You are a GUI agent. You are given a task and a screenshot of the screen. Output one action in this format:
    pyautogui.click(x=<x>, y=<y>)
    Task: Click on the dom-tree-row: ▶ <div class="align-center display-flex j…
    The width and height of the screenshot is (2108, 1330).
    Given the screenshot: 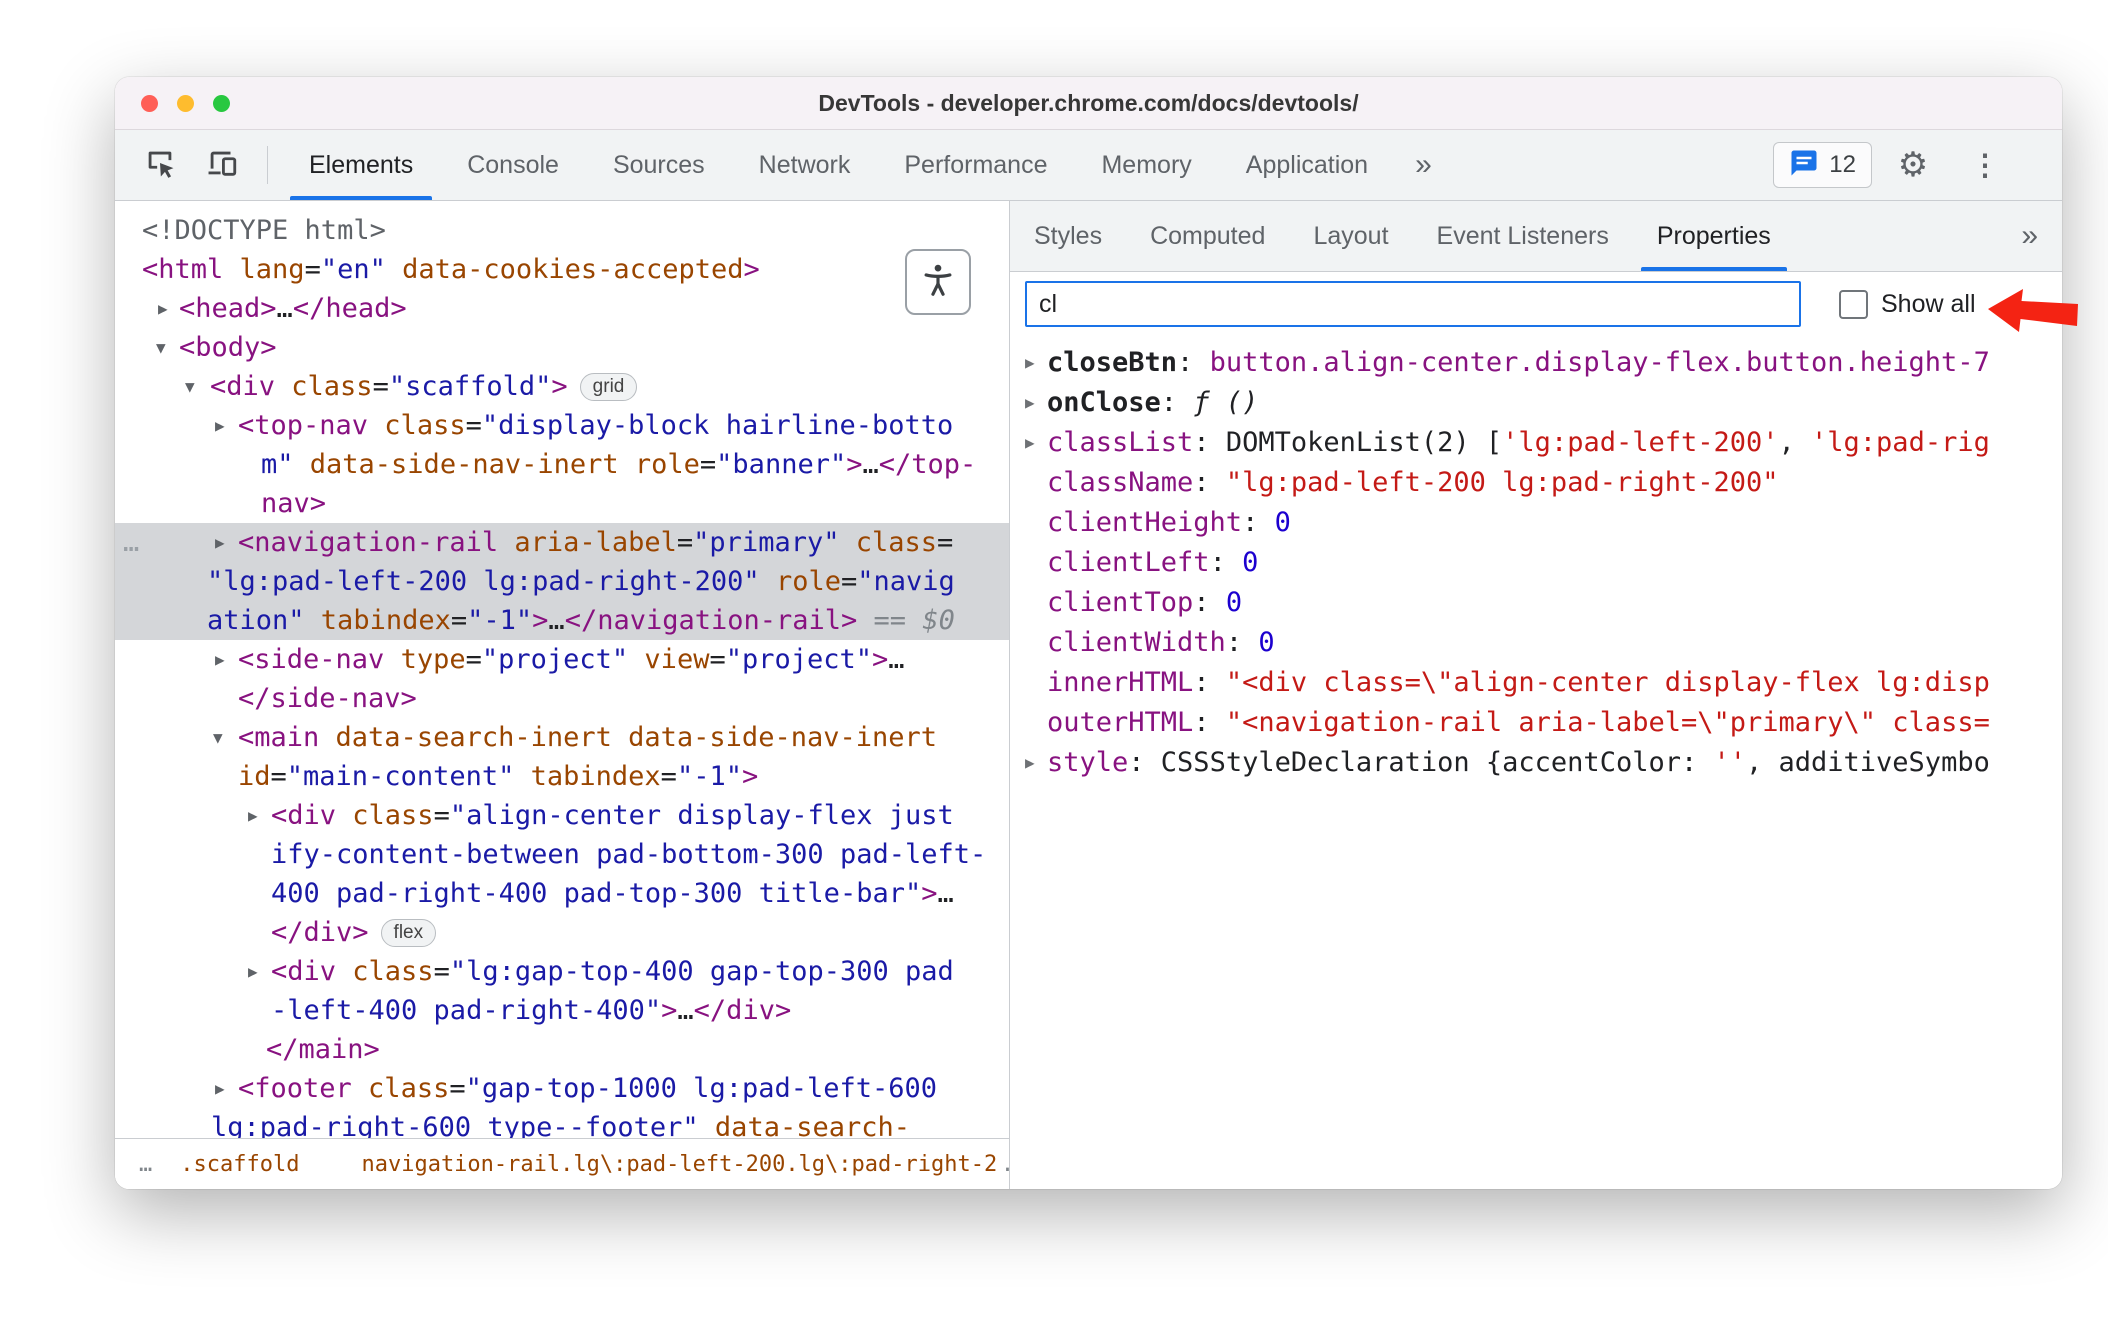 What is the action you would take?
    pyautogui.click(x=562, y=815)
    